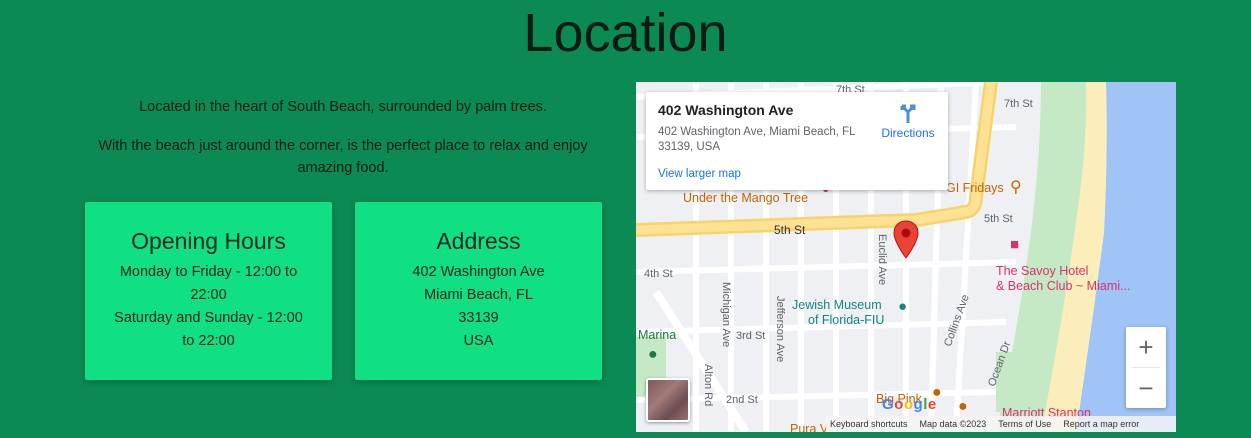 This screenshot has height=438, width=1251. Describe the element at coordinates (745, 198) in the screenshot. I see `poi-mango-tree: Under the Mango Tree` at that location.